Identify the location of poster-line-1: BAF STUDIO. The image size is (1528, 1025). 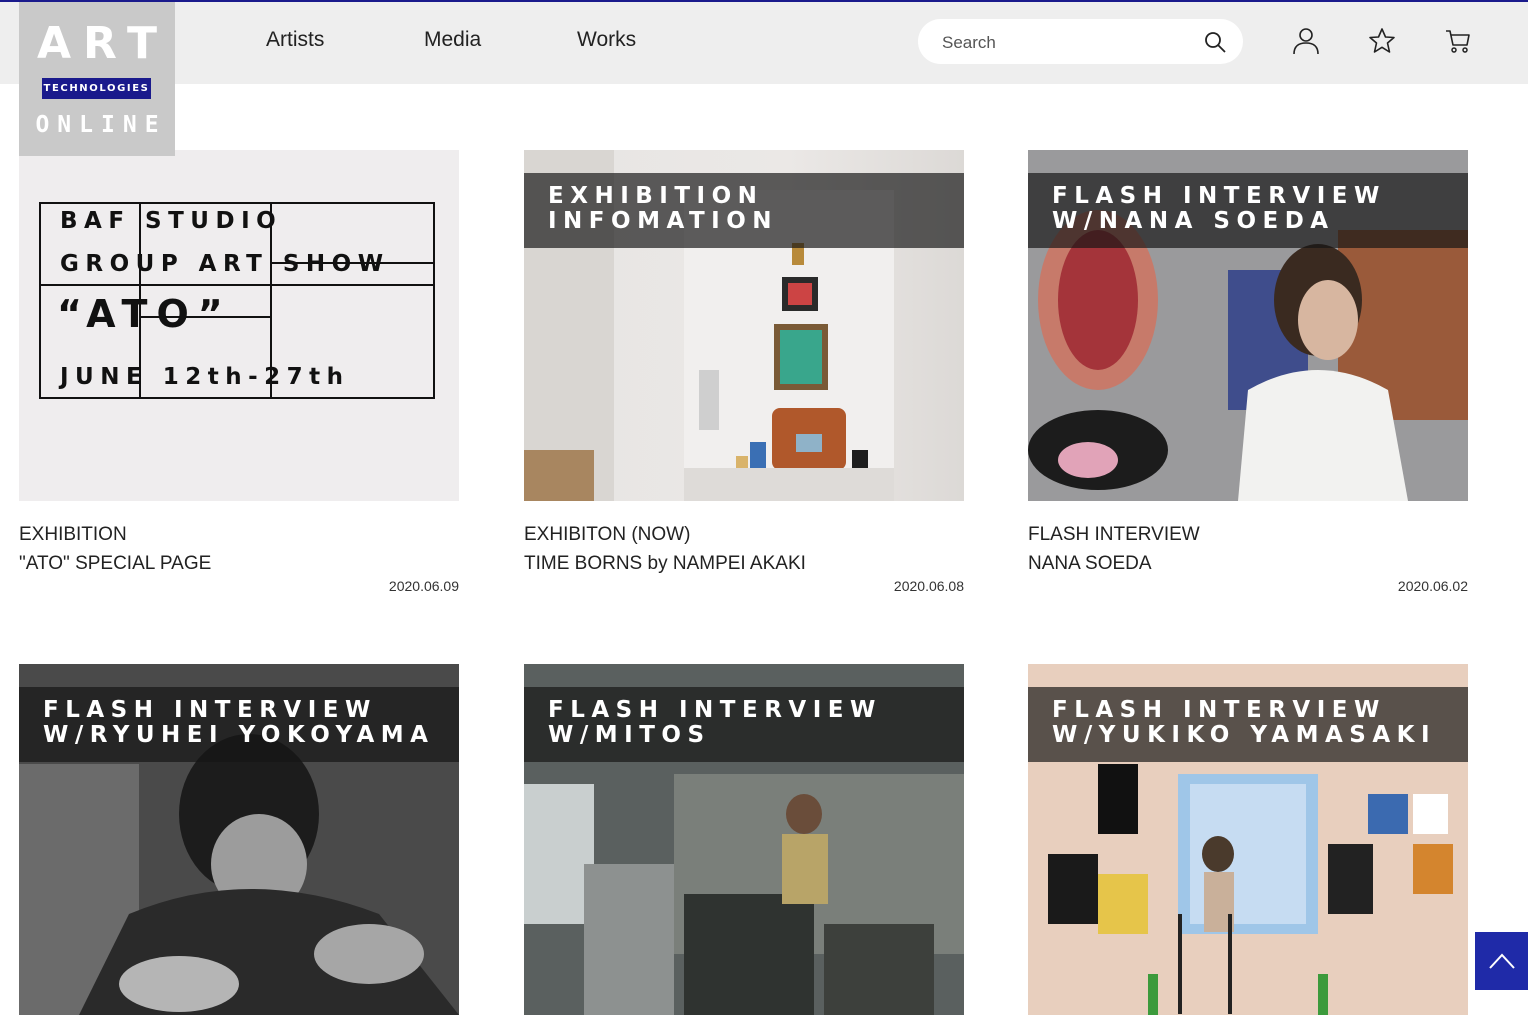
(171, 221).